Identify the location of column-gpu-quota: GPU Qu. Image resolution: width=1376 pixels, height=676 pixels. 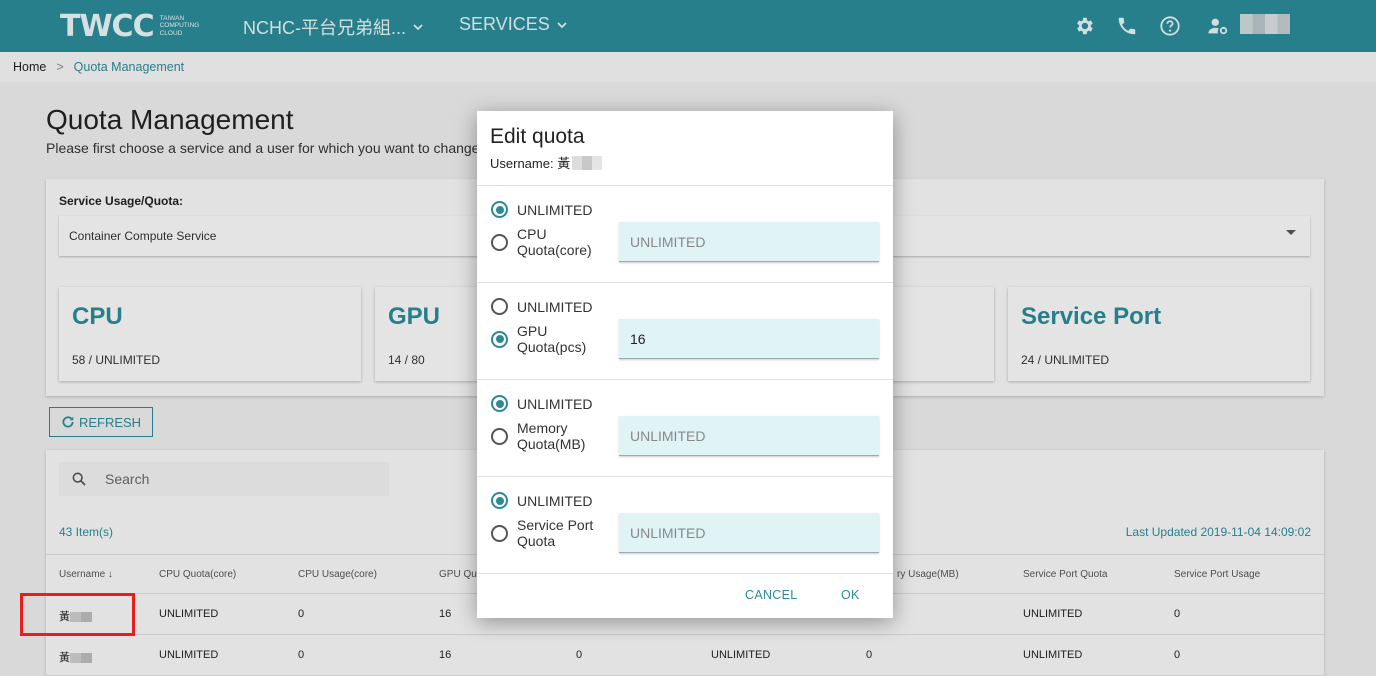
(458, 574).